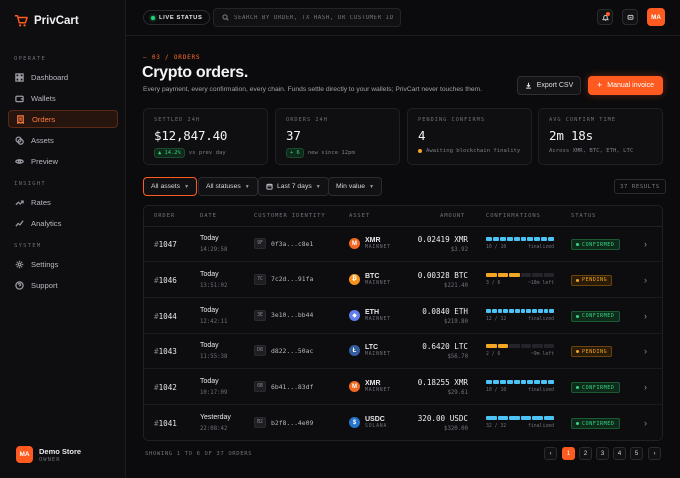 The image size is (680, 478). Describe the element at coordinates (63, 77) in the screenshot. I see `nav-dashboard: Dashboard` at that location.